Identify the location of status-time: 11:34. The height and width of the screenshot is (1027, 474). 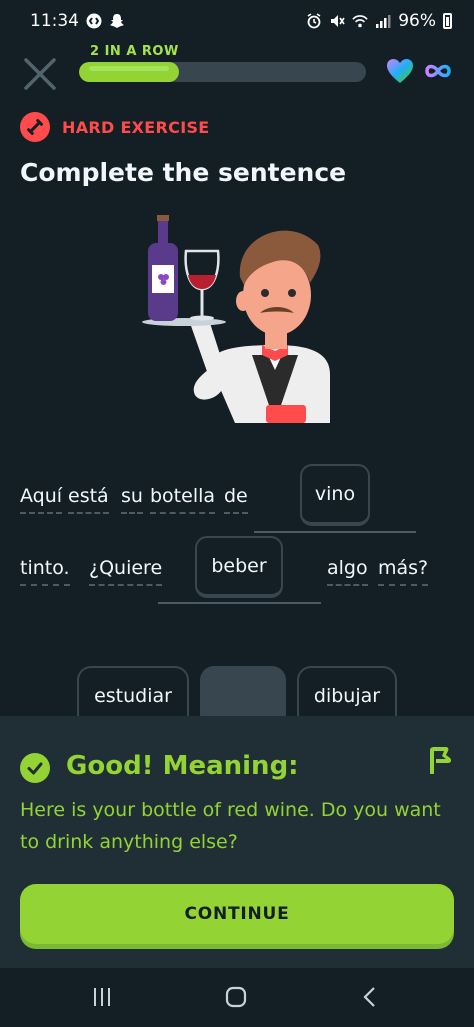
(54, 21).